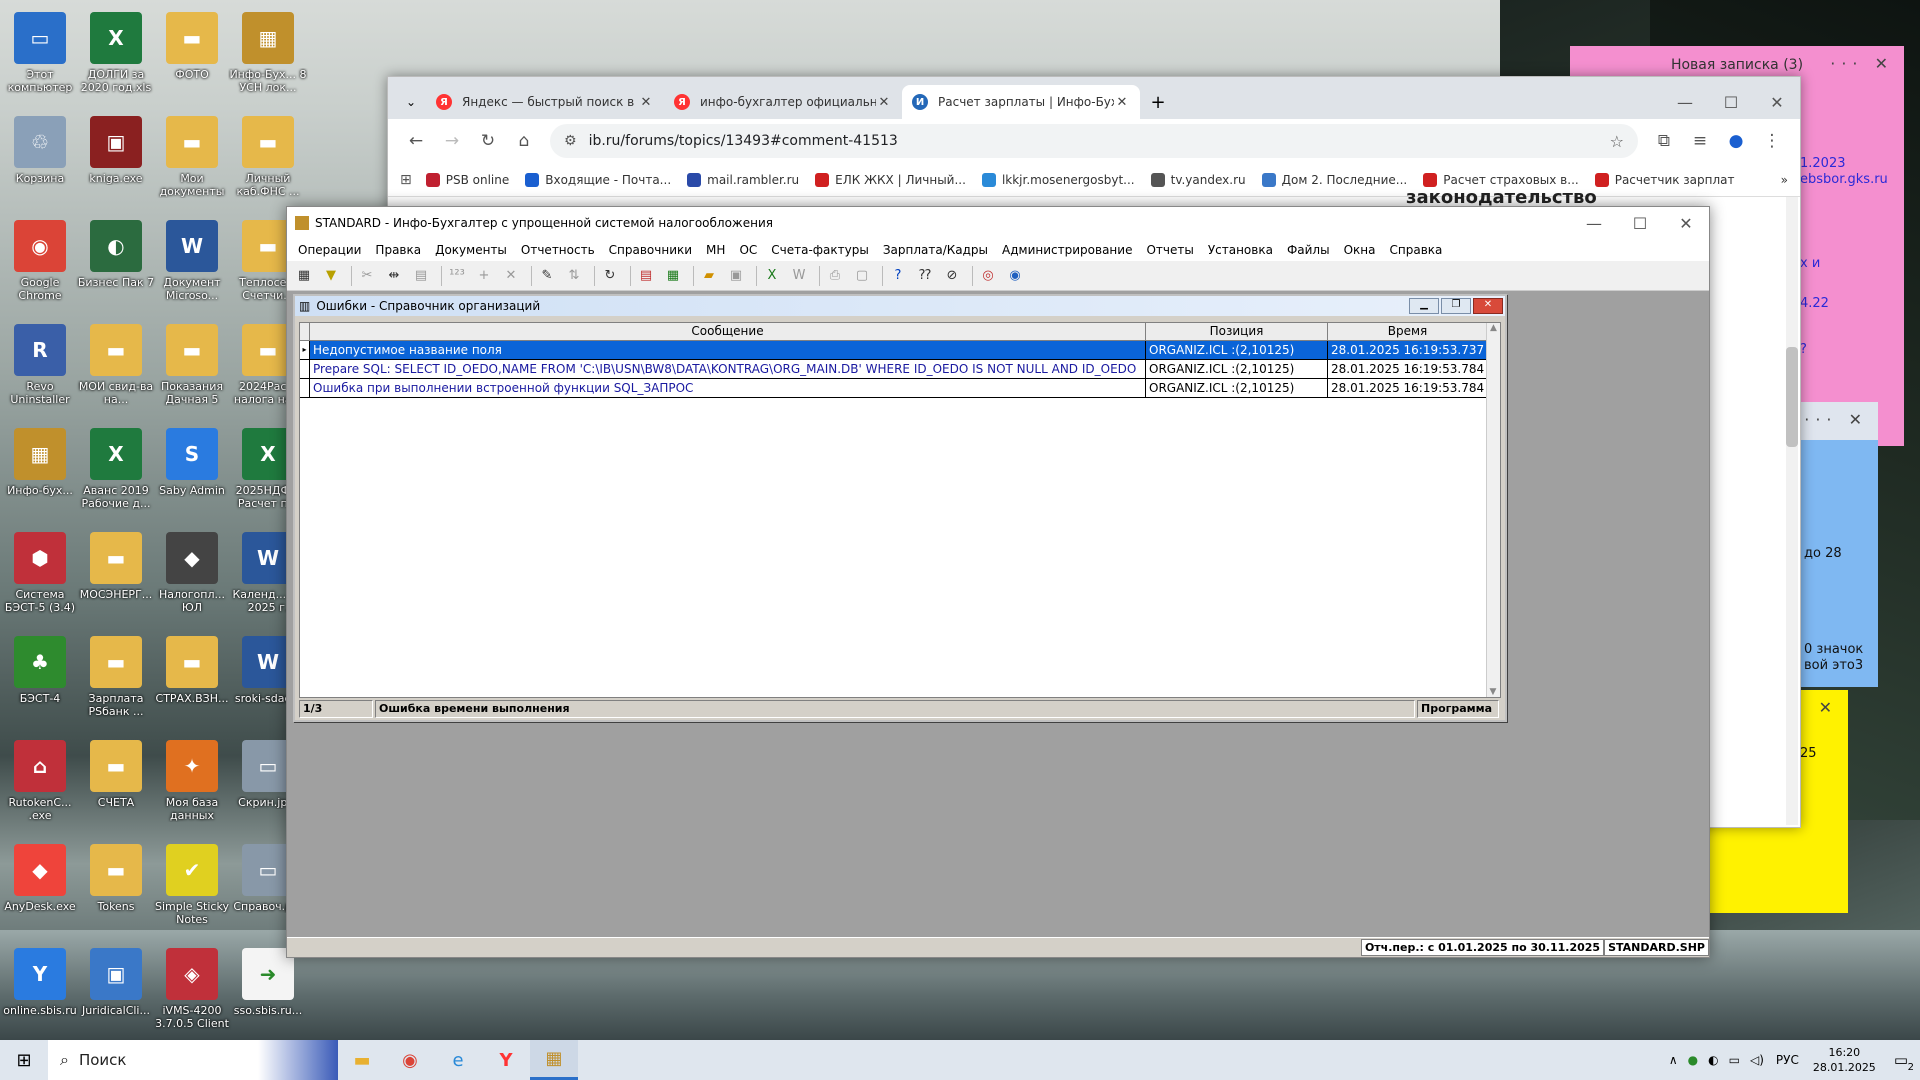 The image size is (1920, 1080). I want to click on mdi-close-icon: ✕, so click(1488, 306).